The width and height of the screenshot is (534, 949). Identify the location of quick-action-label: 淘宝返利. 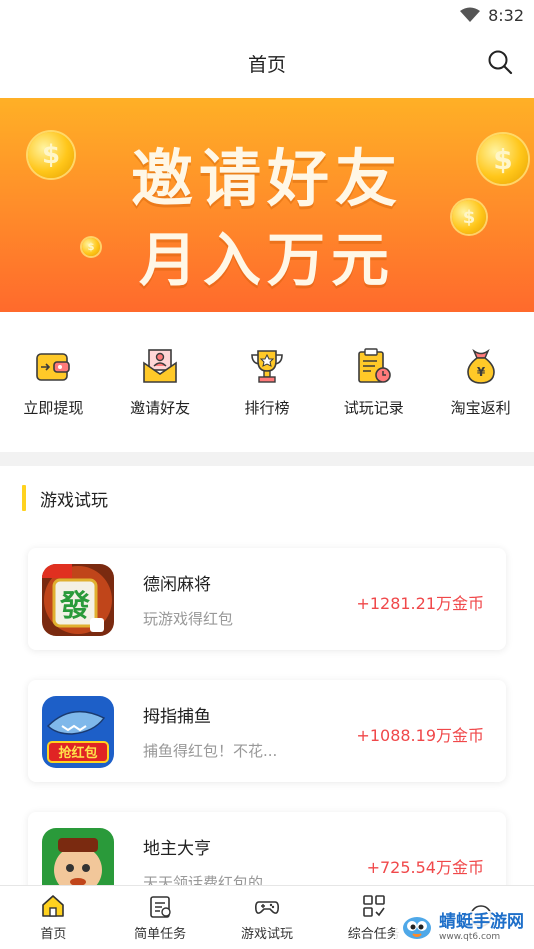
(480, 407).